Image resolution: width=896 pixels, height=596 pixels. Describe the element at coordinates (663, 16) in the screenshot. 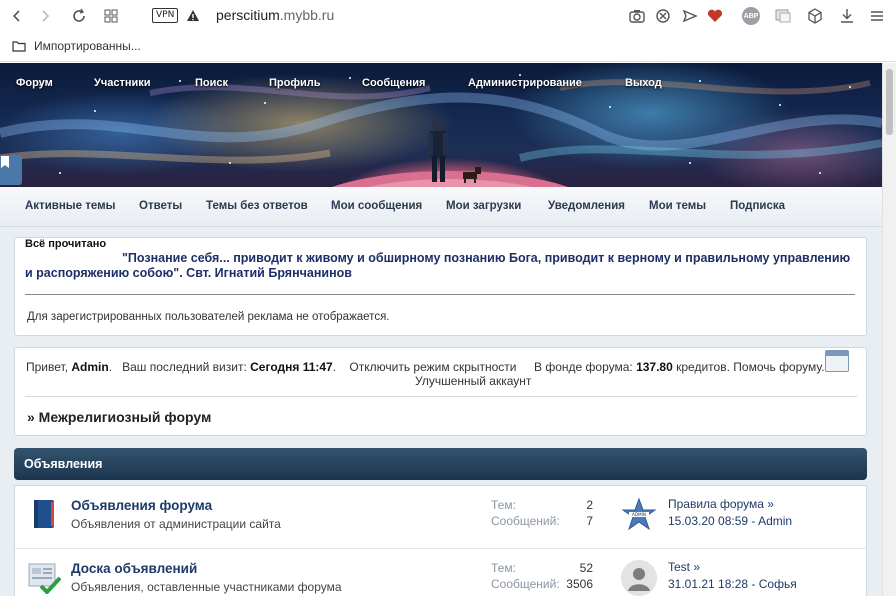

I see `tracker-block-icon` at that location.